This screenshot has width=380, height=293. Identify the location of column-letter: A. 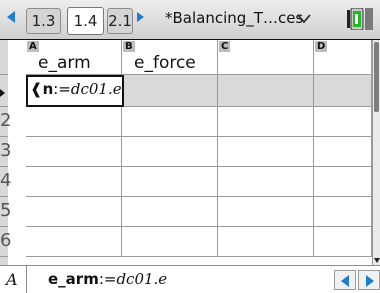
(33, 46).